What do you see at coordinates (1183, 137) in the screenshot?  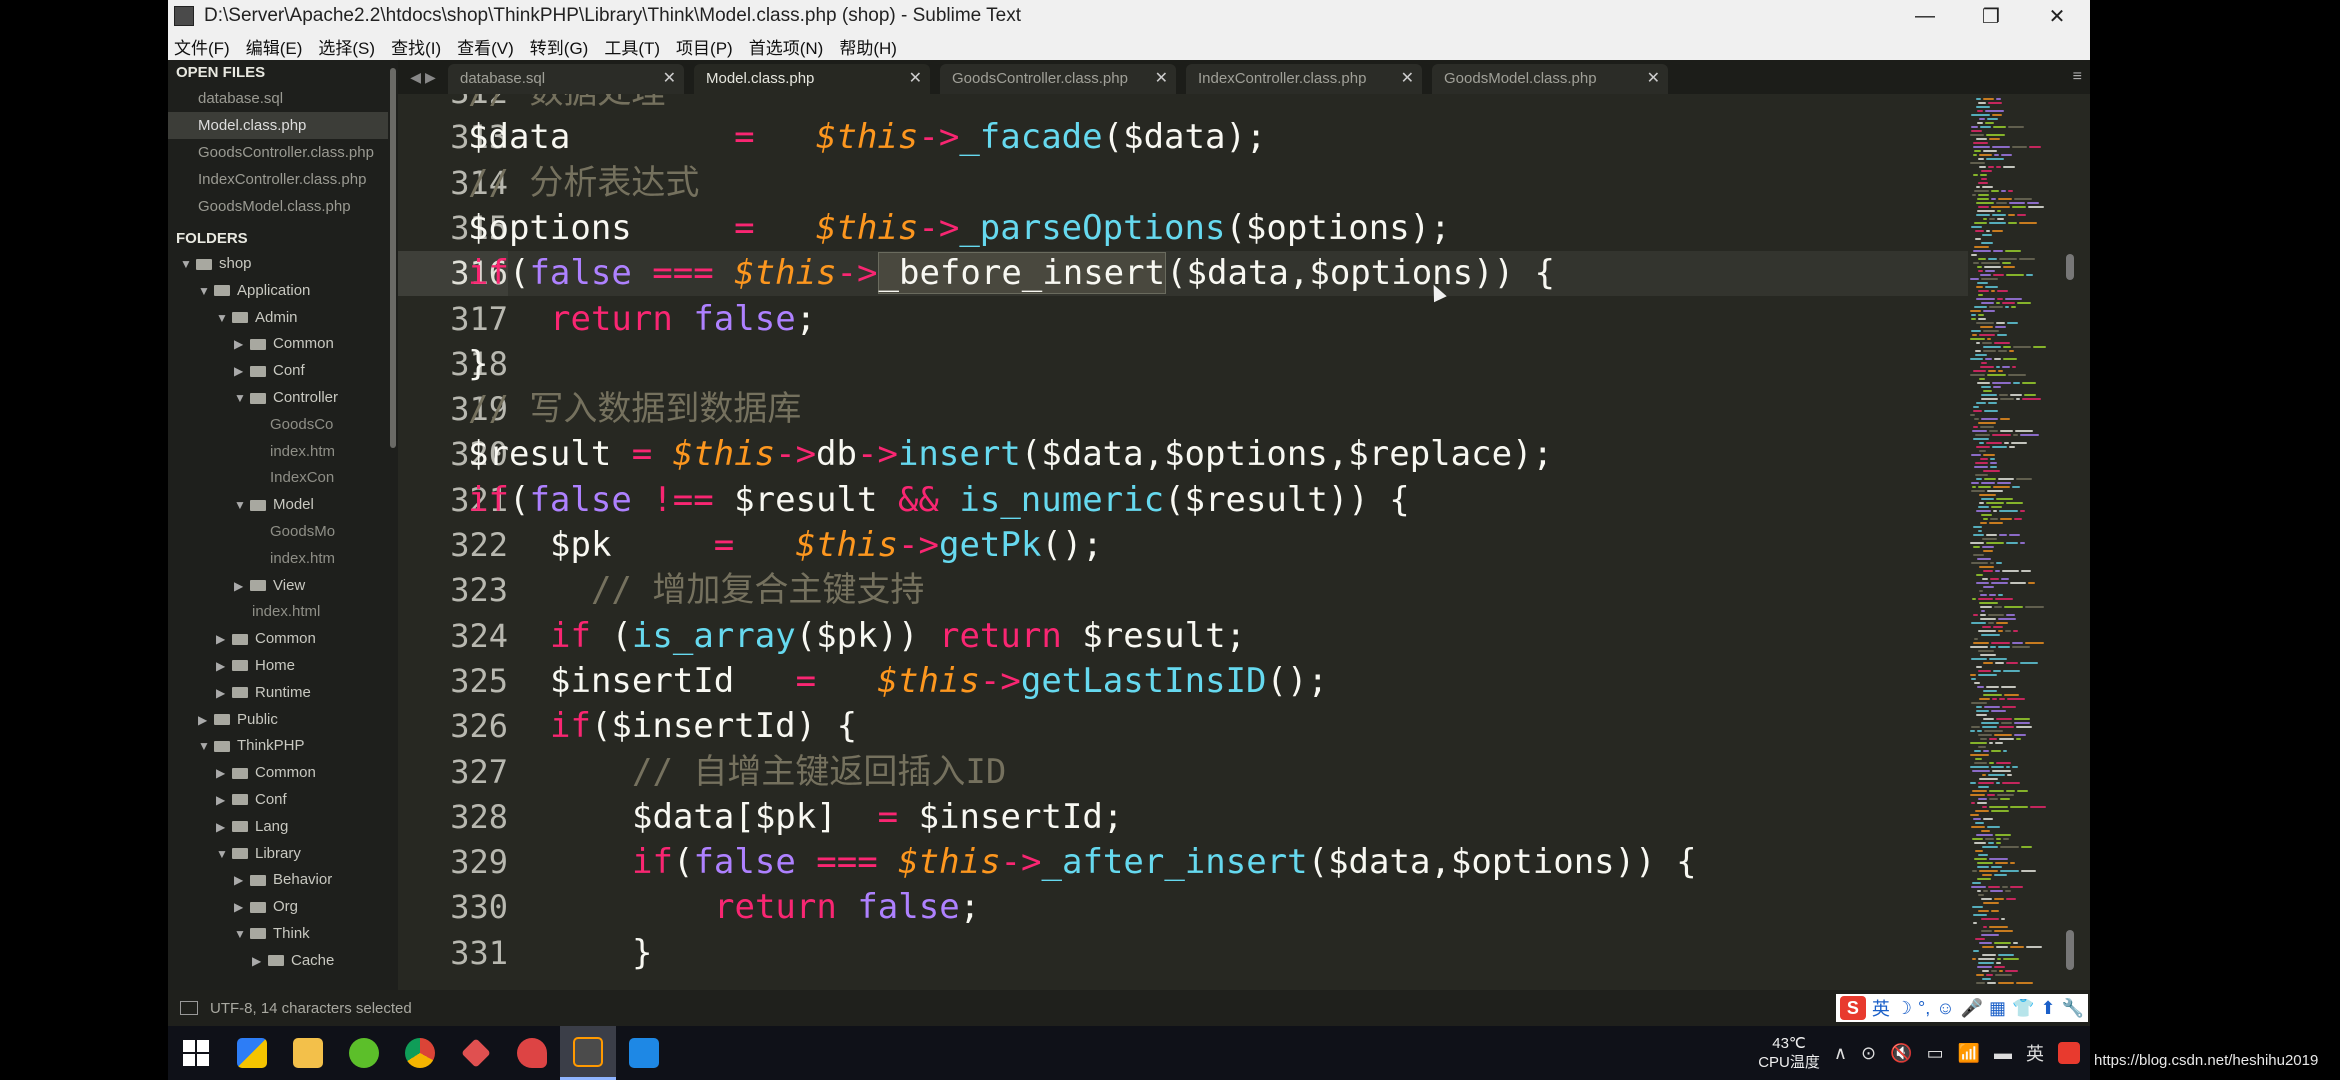 I see `code-line: 313 $data = $this->_facade($data);` at bounding box center [1183, 137].